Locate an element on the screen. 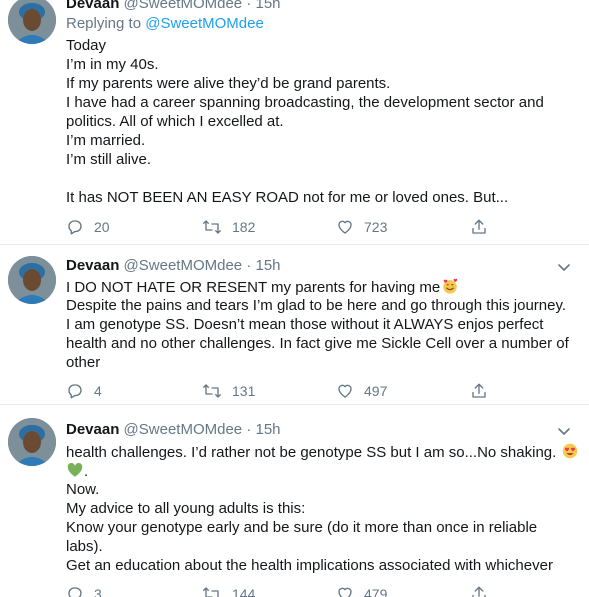 The width and height of the screenshot is (589, 597). reply-count: 3 is located at coordinates (98, 591).